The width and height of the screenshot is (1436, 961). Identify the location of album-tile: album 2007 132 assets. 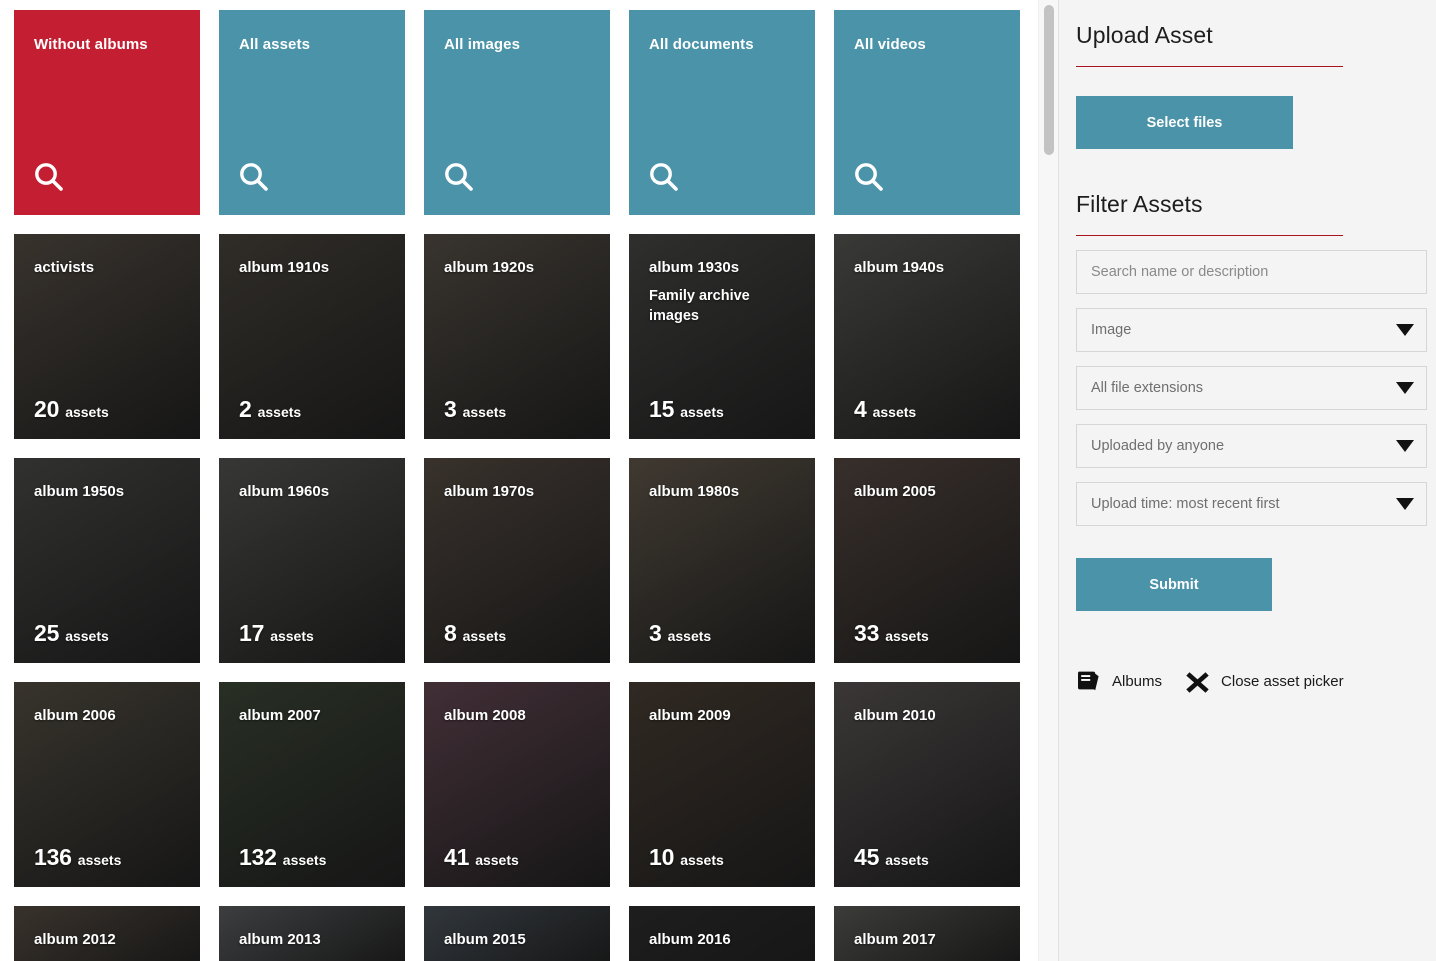
(312, 784).